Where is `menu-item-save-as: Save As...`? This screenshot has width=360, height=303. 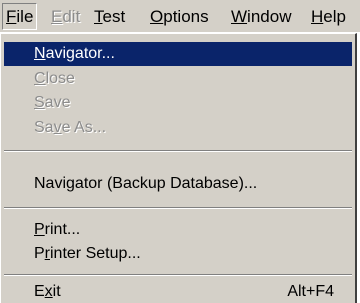
menu-item-save-as: Save As... is located at coordinates (178, 128).